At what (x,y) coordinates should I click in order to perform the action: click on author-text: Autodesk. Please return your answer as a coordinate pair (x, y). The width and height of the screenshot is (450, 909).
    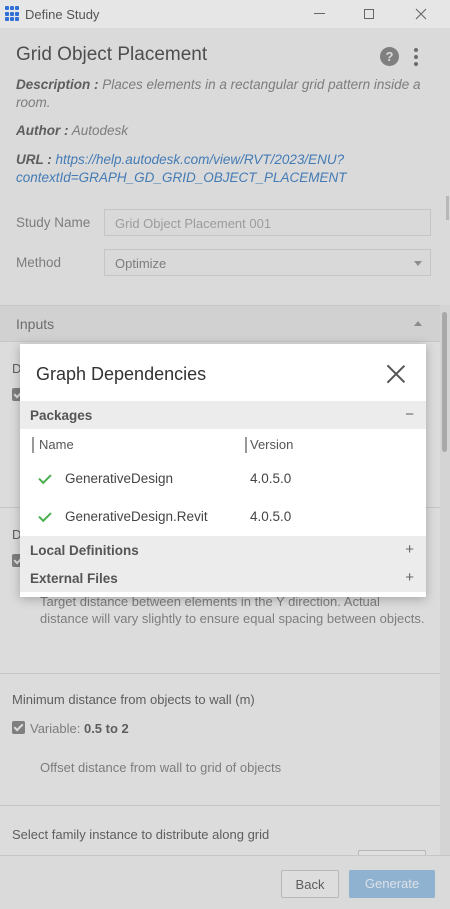
    Looking at the image, I should click on (100, 130).